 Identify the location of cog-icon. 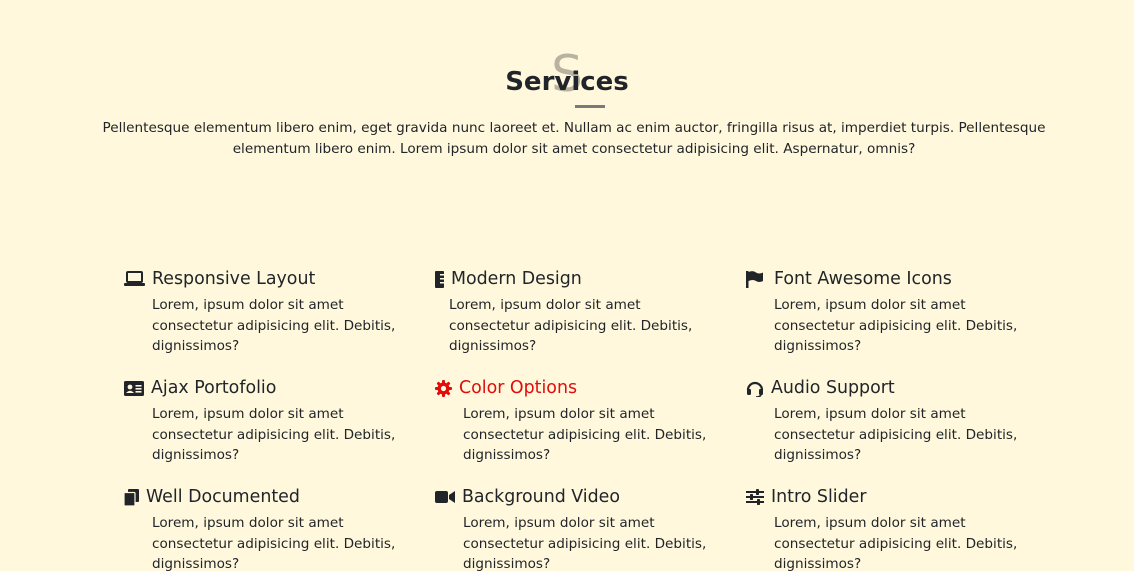
(444, 388).